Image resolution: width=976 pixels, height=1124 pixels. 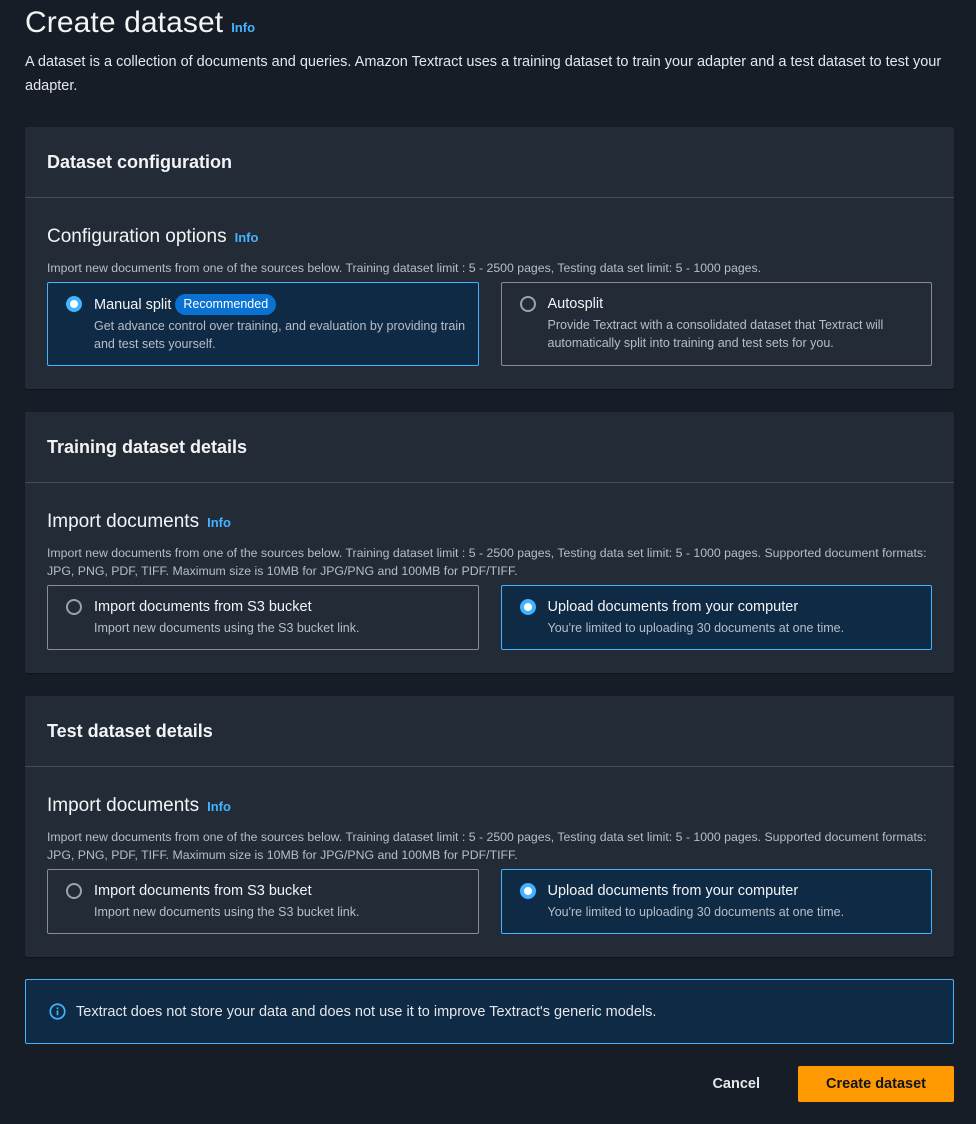 What do you see at coordinates (489, 1084) in the screenshot?
I see `form-actions: Cancel Create dataset` at bounding box center [489, 1084].